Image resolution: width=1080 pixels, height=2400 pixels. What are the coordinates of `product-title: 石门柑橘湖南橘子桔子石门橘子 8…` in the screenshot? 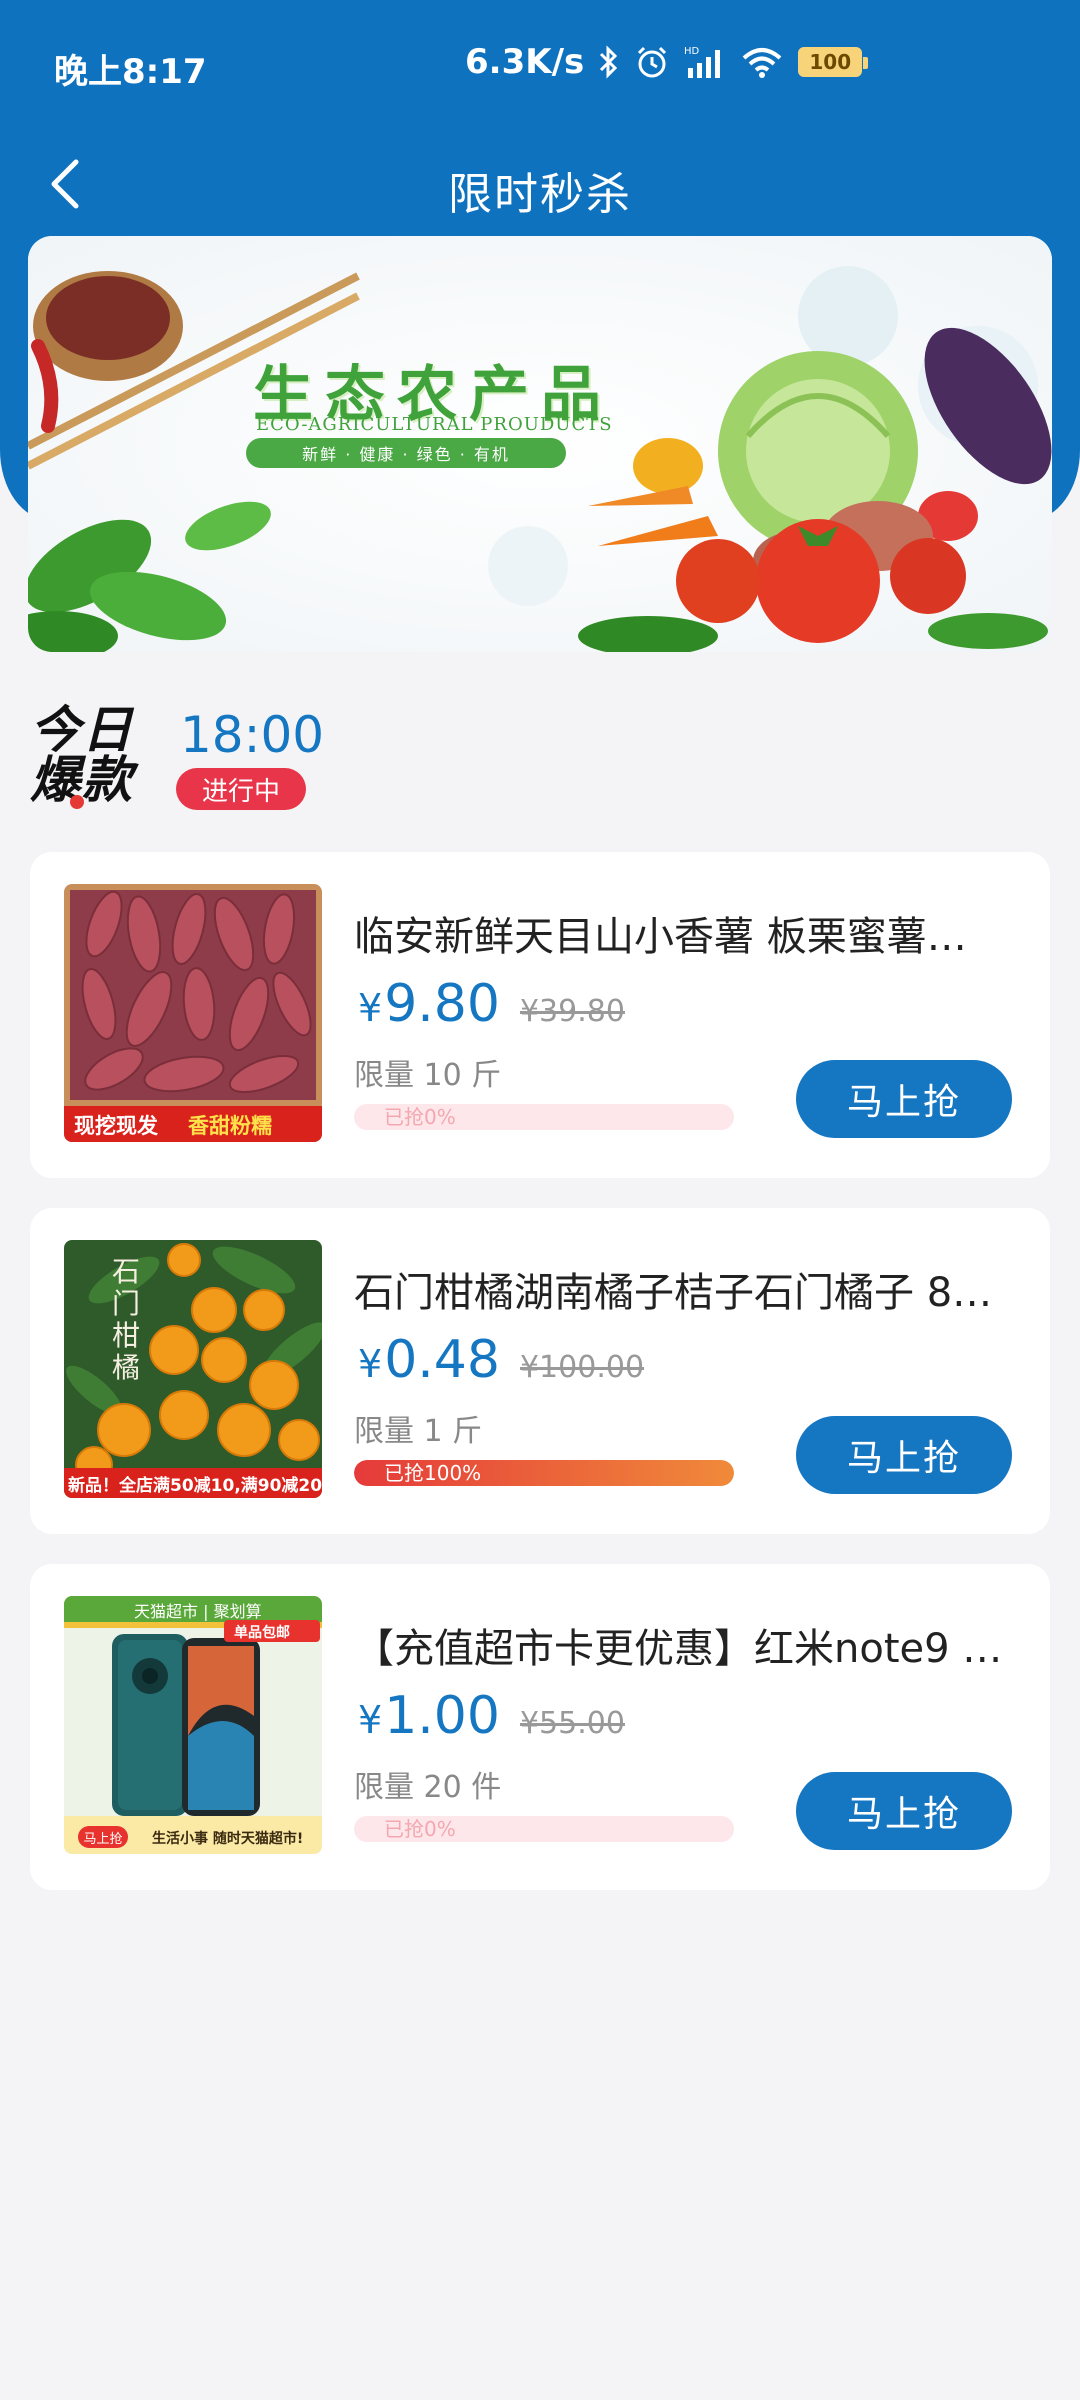 It's located at (684, 1289).